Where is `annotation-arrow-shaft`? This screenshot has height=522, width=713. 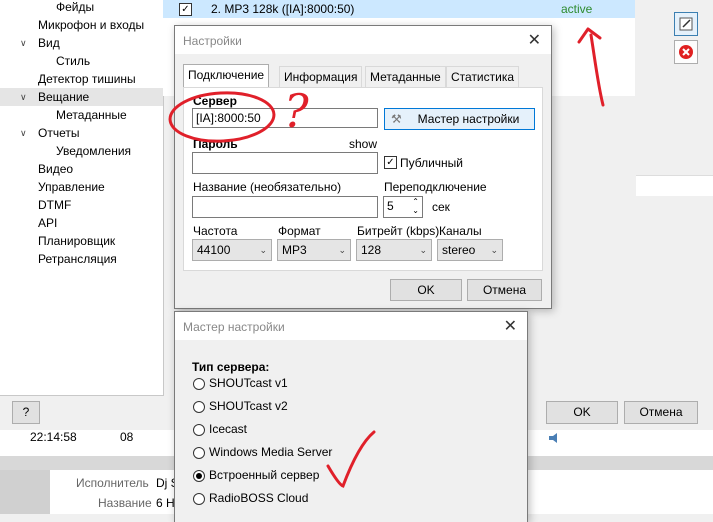 annotation-arrow-shaft is located at coordinates (597, 70).